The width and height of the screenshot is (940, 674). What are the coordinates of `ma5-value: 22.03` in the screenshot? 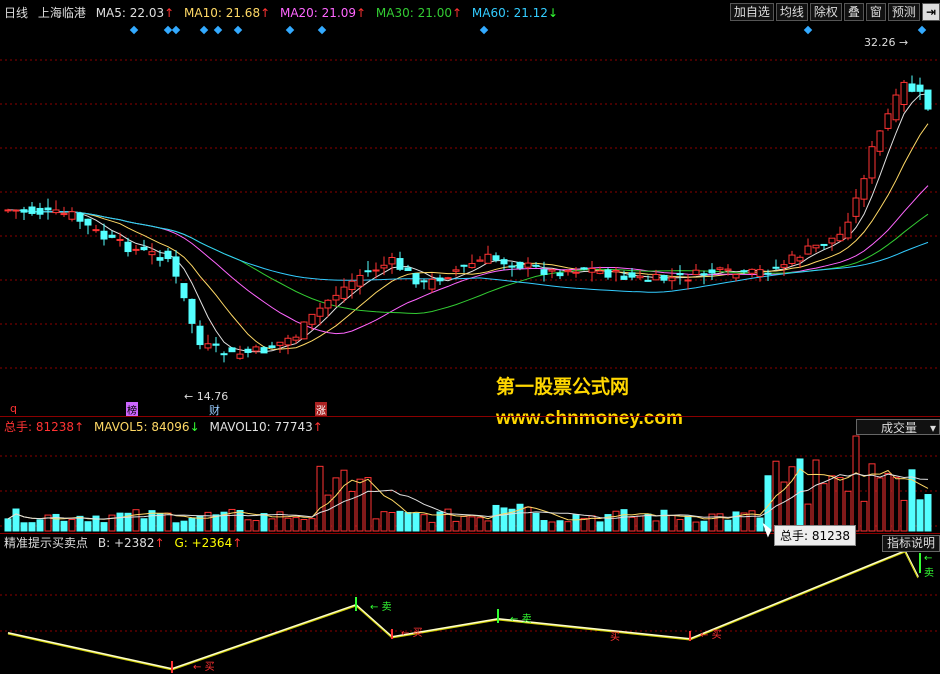 It's located at (147, 13).